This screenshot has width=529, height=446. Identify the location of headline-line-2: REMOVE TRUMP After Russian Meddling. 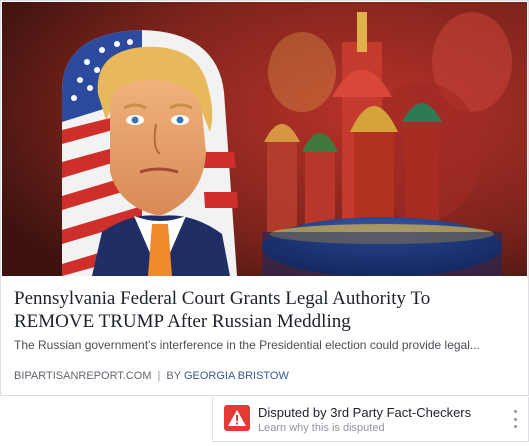
(264, 321).